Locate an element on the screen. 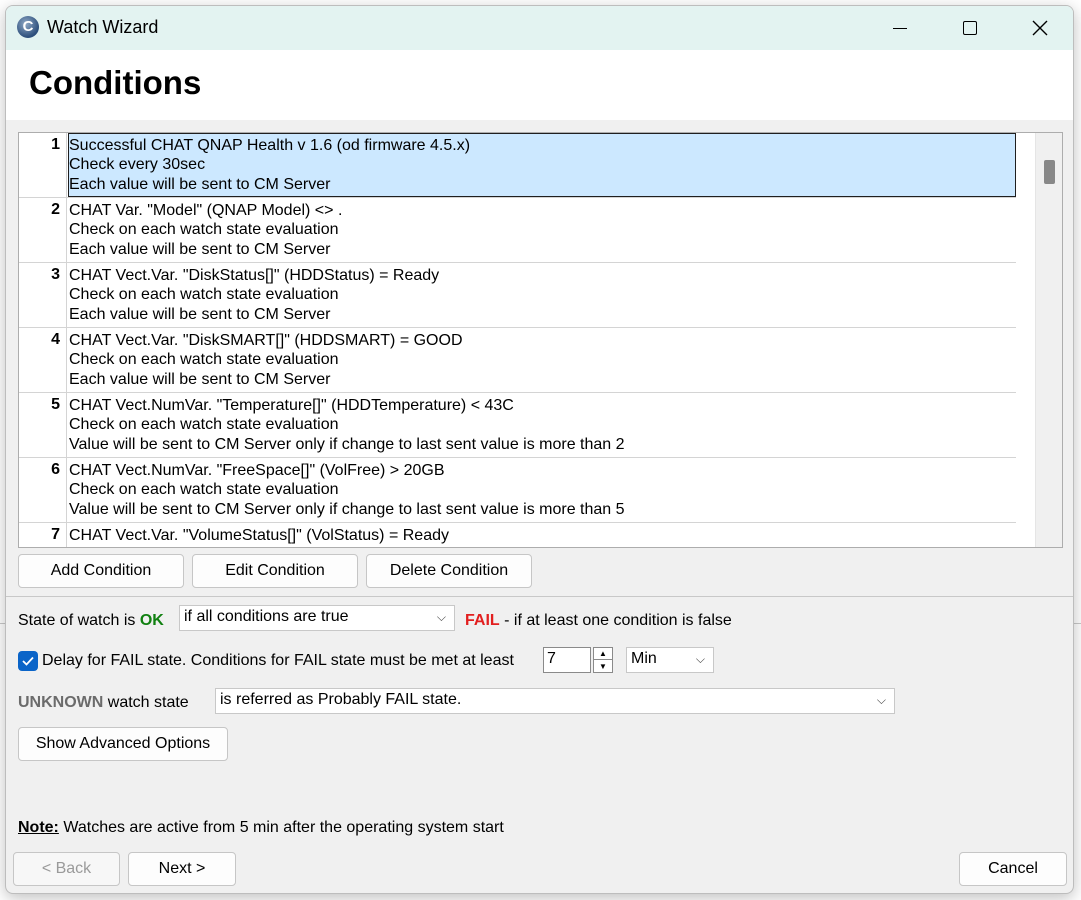 This screenshot has width=1081, height=900. maximize-button is located at coordinates (970, 28).